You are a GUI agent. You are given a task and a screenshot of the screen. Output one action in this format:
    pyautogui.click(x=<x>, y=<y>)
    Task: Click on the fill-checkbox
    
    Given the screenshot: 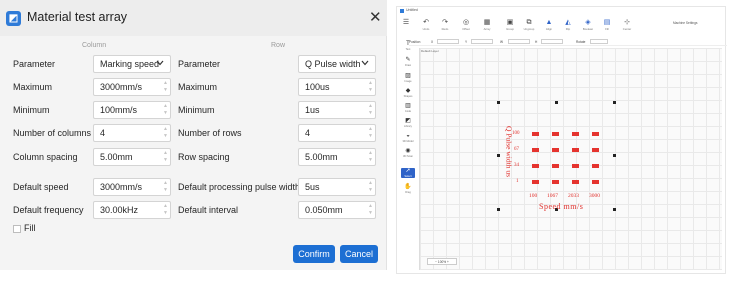 What is the action you would take?
    pyautogui.click(x=17, y=229)
    